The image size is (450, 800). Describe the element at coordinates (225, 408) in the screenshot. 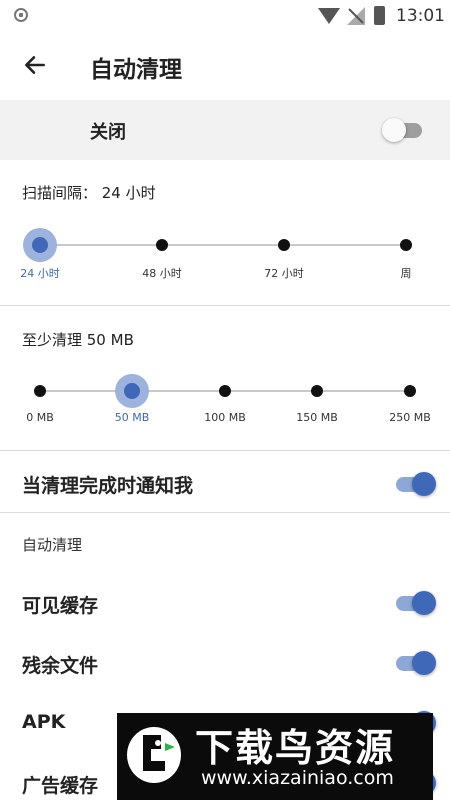

I see `min-clean-slider: 0 MB 50 MB 100 MB 150 MB 250 MB` at that location.